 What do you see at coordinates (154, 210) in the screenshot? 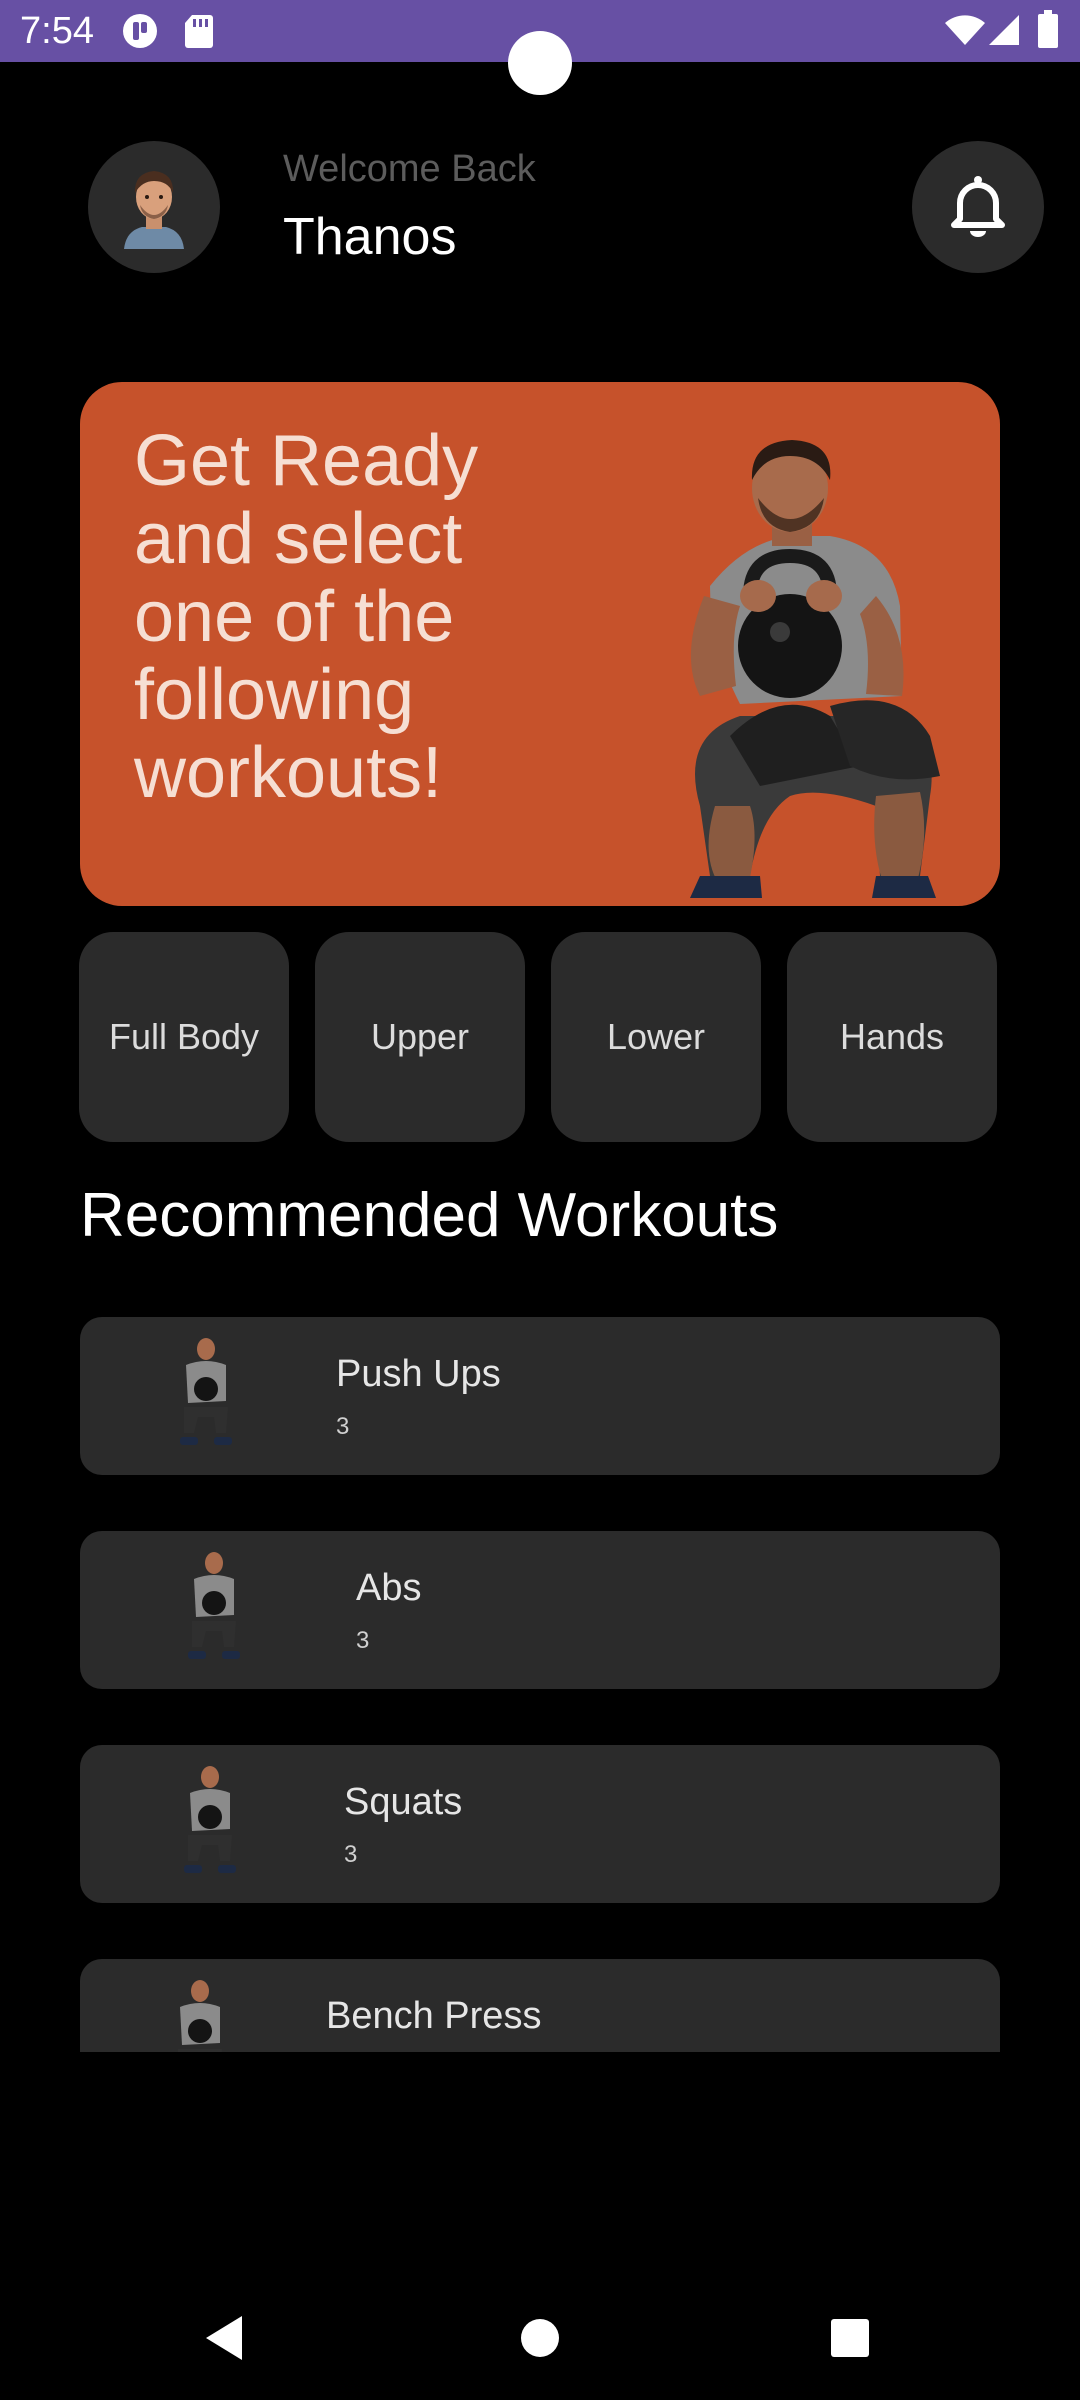
I see `avatar-photo` at bounding box center [154, 210].